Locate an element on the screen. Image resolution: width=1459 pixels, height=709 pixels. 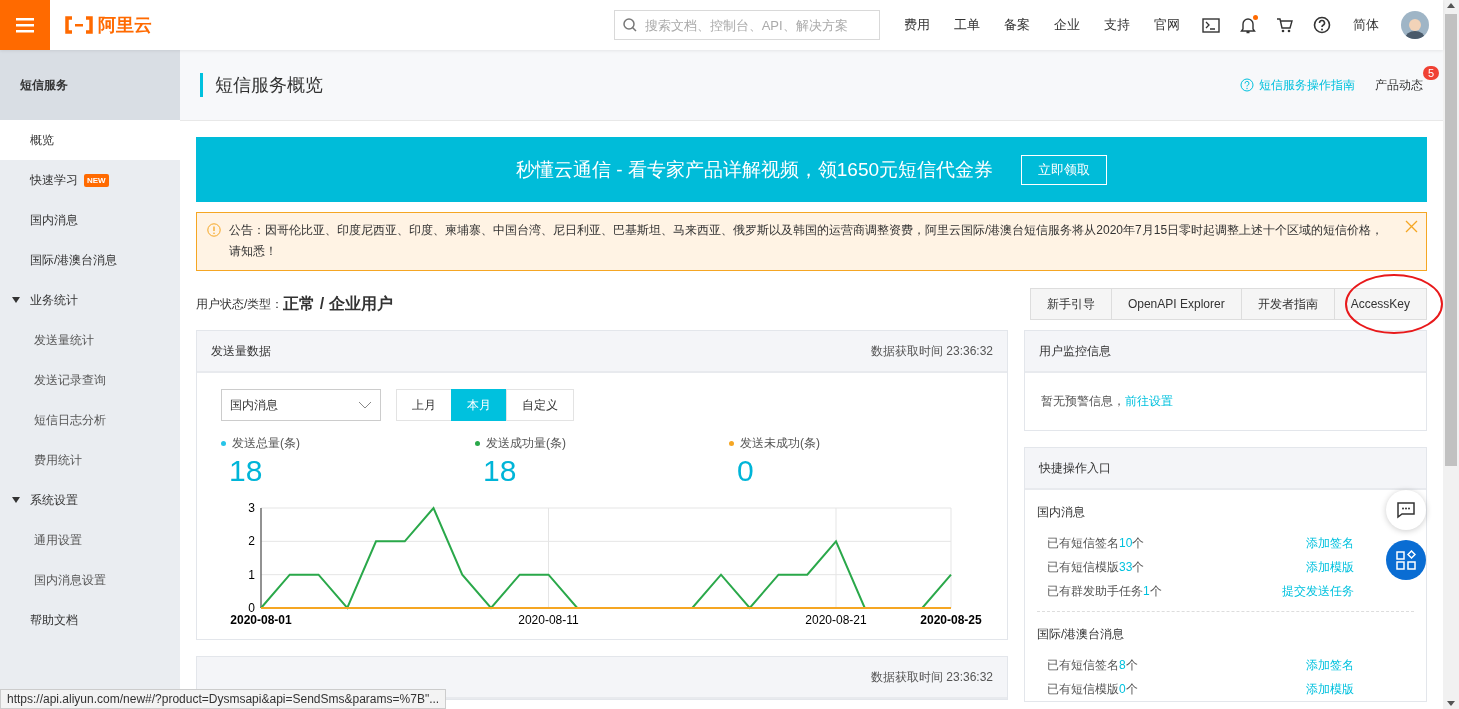
section-title: 国内消息 is located at coordinates (1061, 512).